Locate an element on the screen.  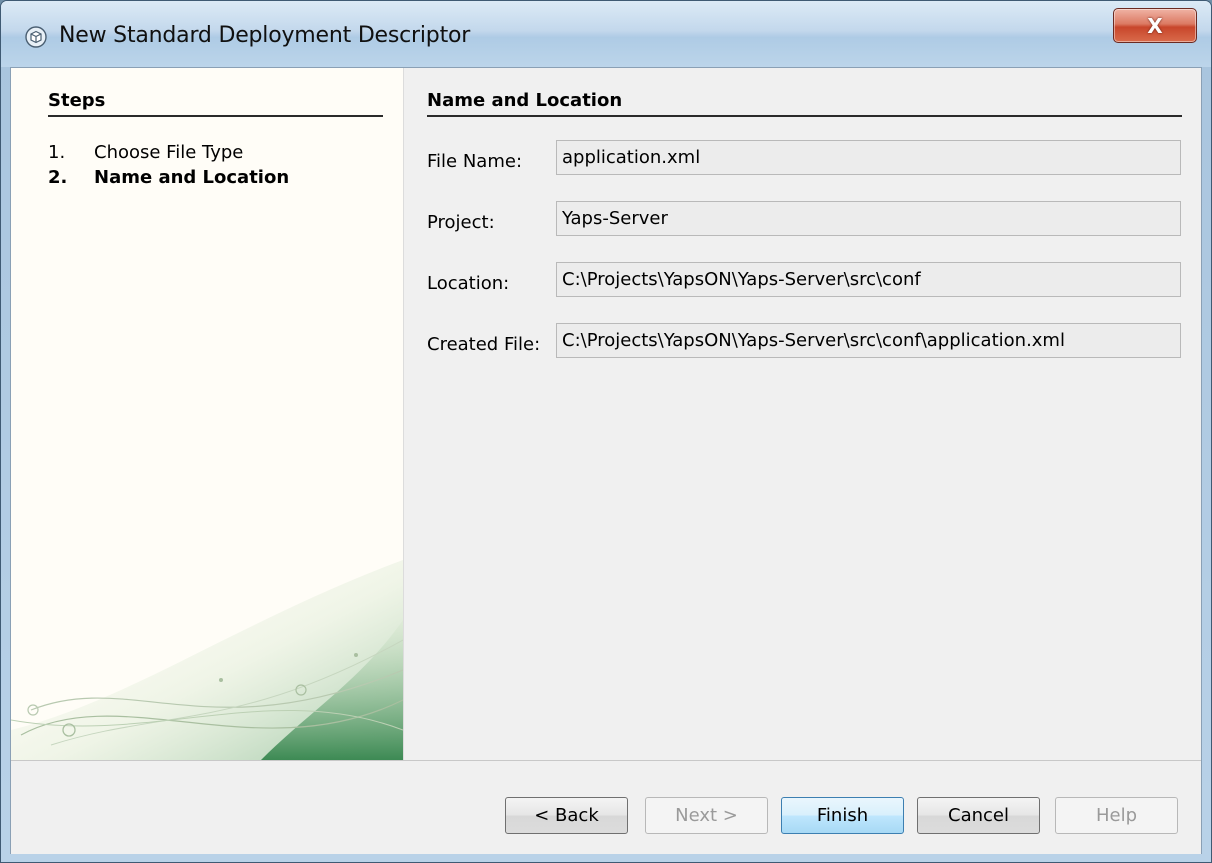
section-divider is located at coordinates (804, 116).